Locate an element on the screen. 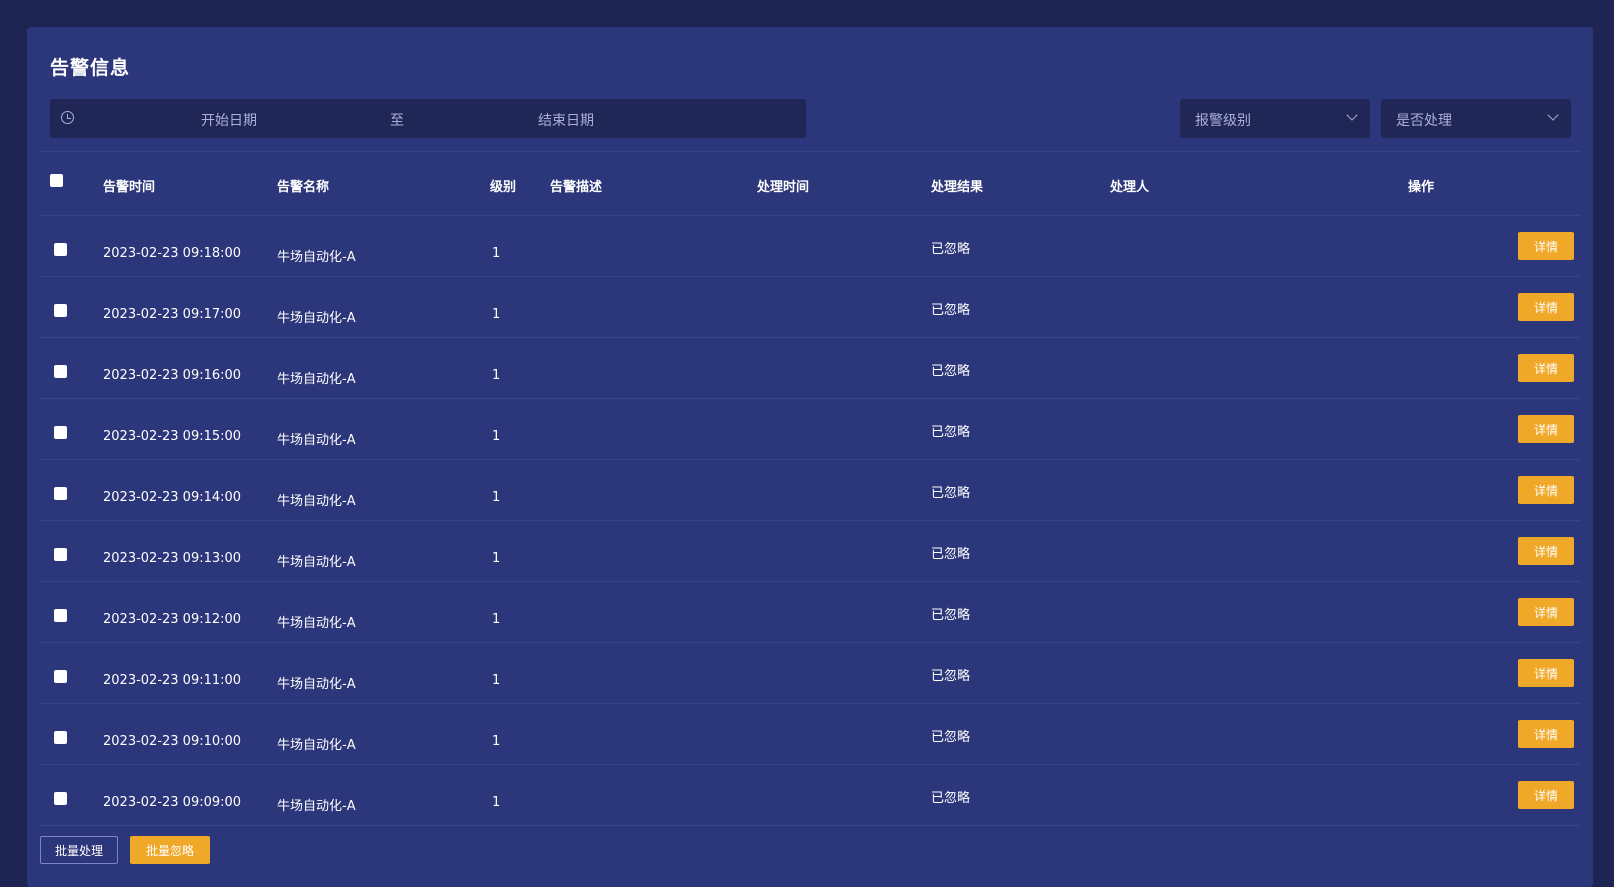  batch-ignore-button: 批量忽略 is located at coordinates (170, 850).